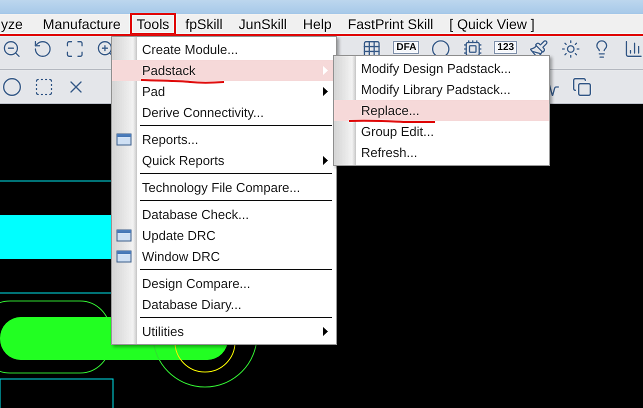 The height and width of the screenshot is (408, 643). Describe the element at coordinates (317, 24) in the screenshot. I see `menu-item: Help` at that location.